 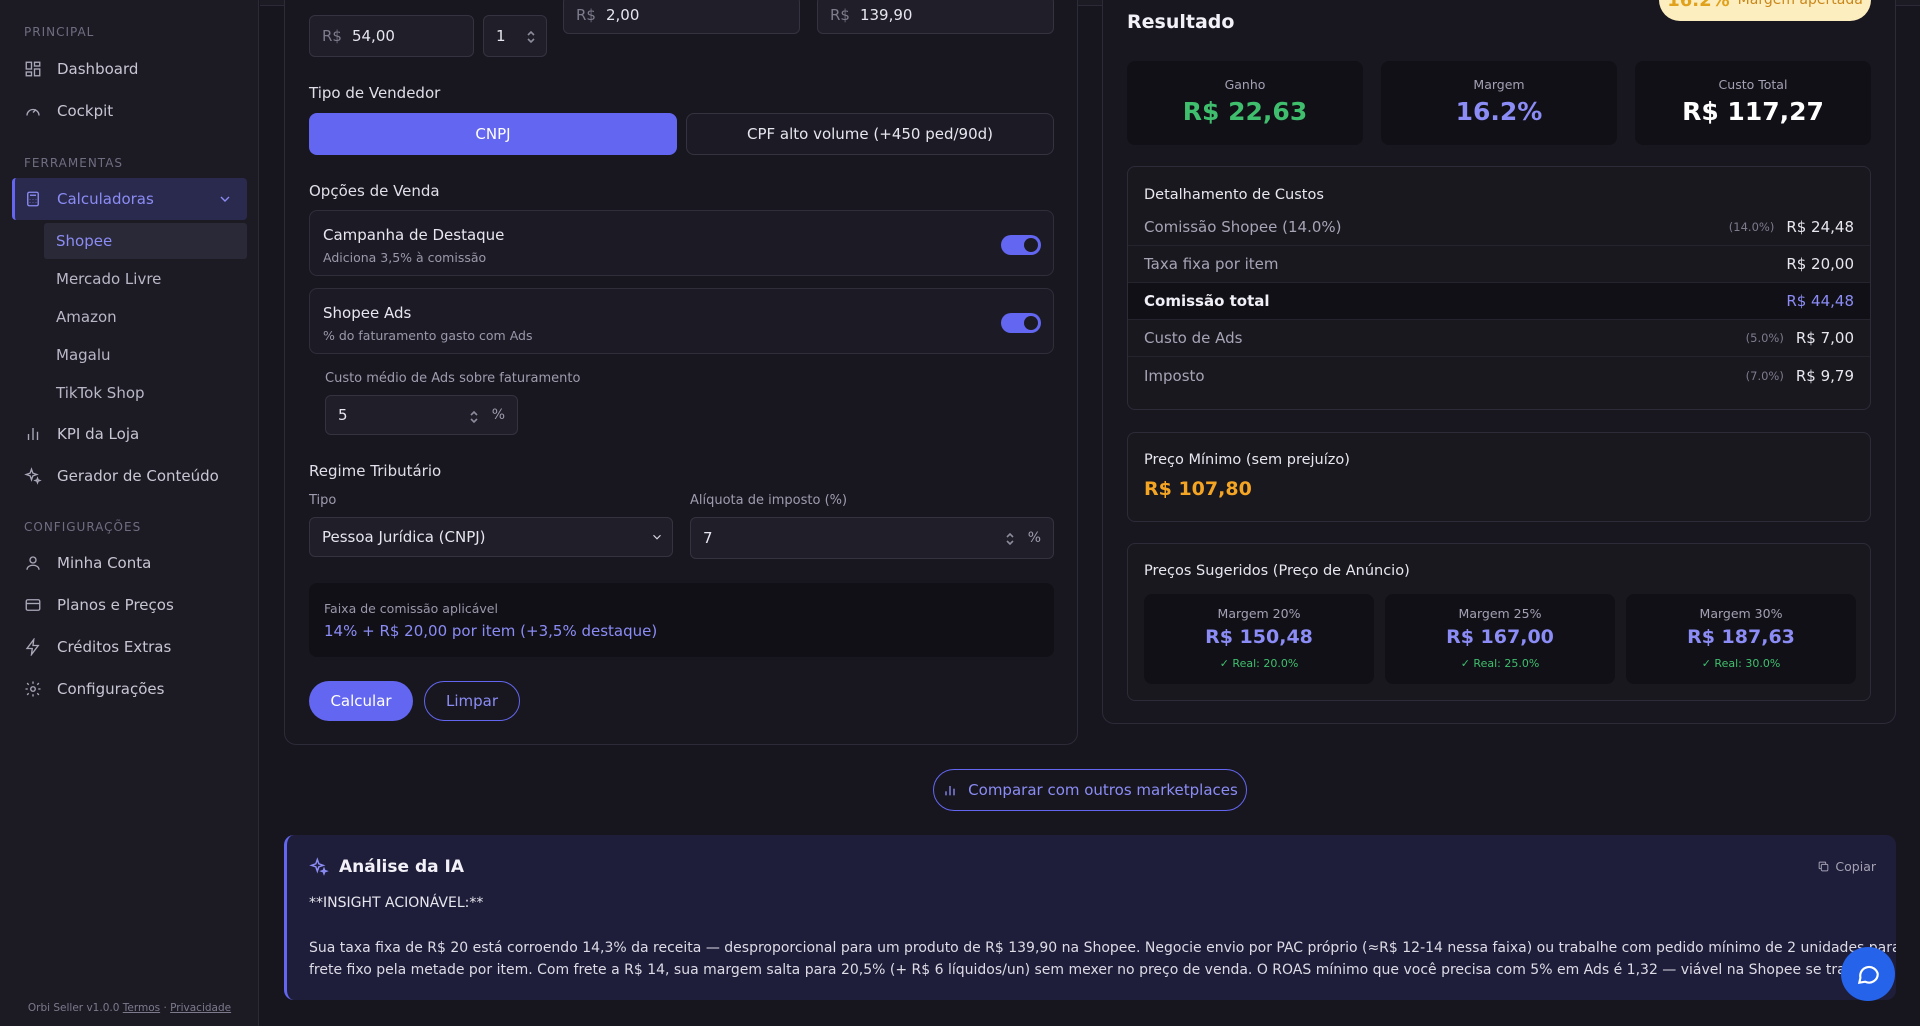 I want to click on cost-row: Custo de Ads (5.0%) R$ 7,00, so click(x=1499, y=338).